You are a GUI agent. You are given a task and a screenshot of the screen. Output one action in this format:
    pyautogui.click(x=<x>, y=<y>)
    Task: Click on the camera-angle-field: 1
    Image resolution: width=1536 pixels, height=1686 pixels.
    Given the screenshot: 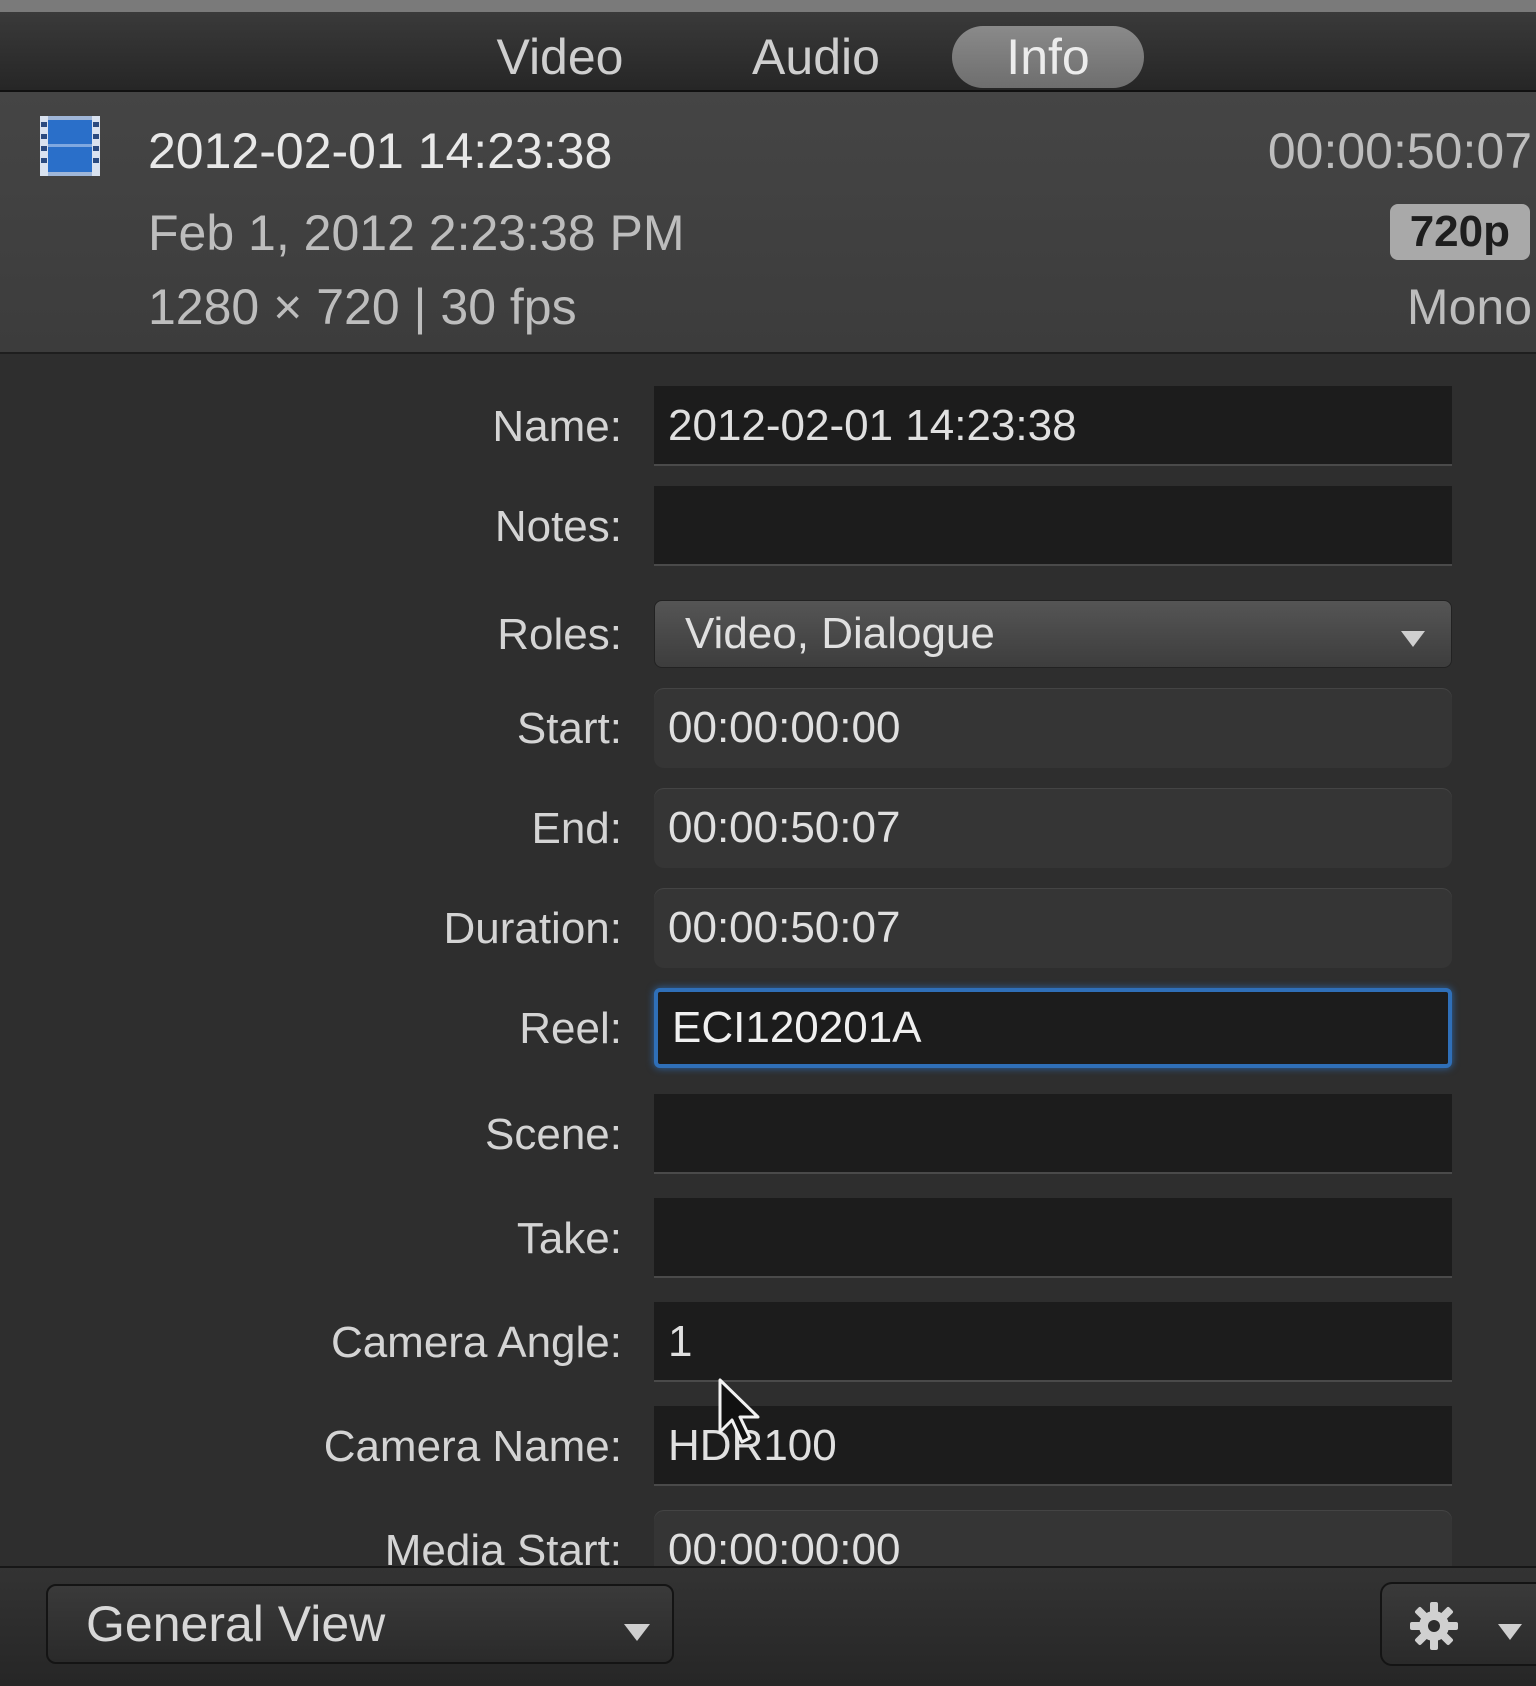 What is the action you would take?
    pyautogui.click(x=1053, y=1342)
    